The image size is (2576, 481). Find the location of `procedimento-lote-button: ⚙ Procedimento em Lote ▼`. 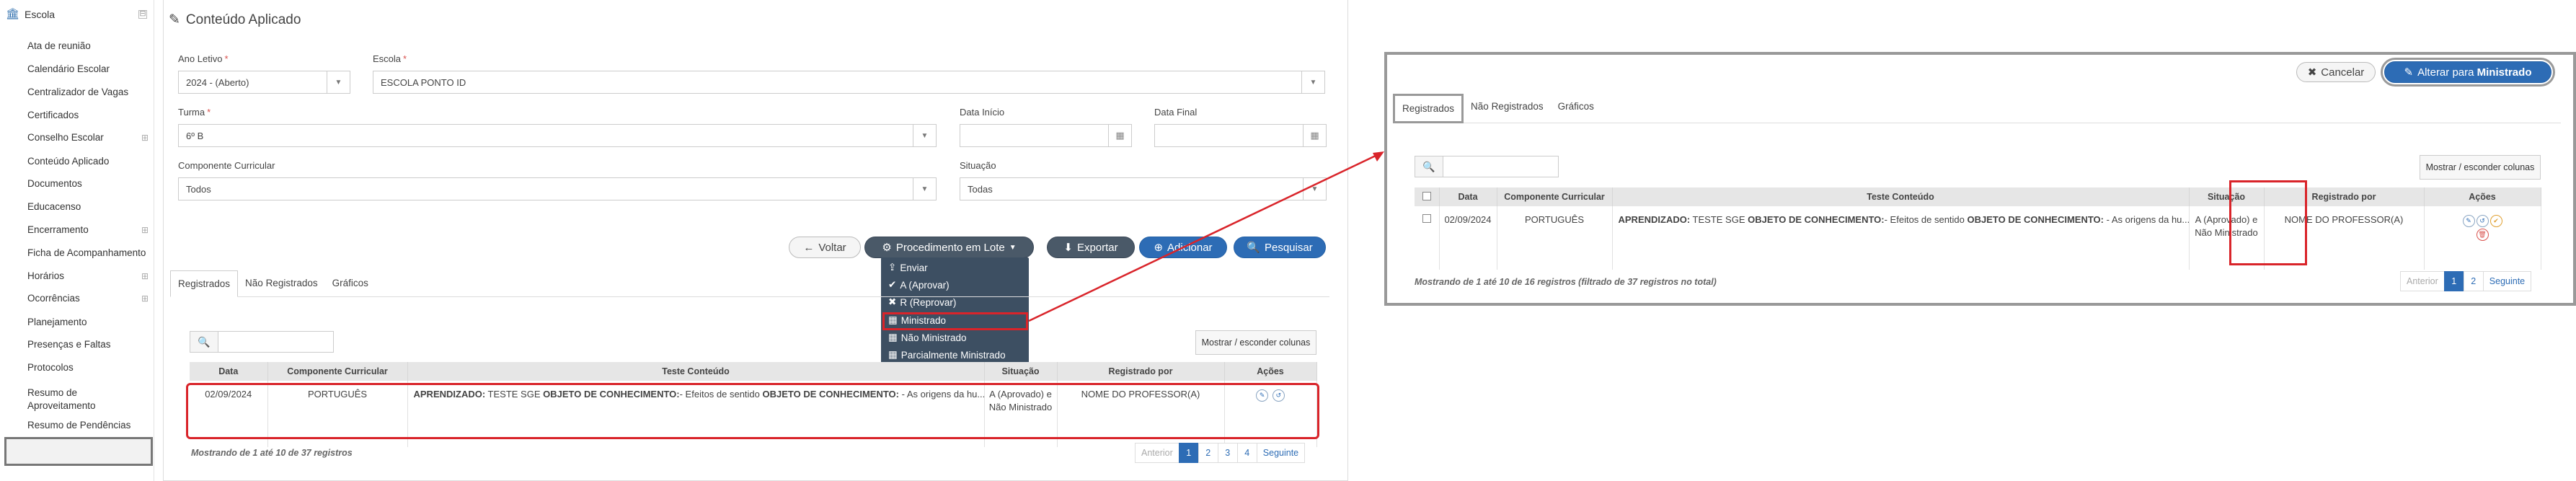

procedimento-lote-button: ⚙ Procedimento em Lote ▼ is located at coordinates (949, 248).